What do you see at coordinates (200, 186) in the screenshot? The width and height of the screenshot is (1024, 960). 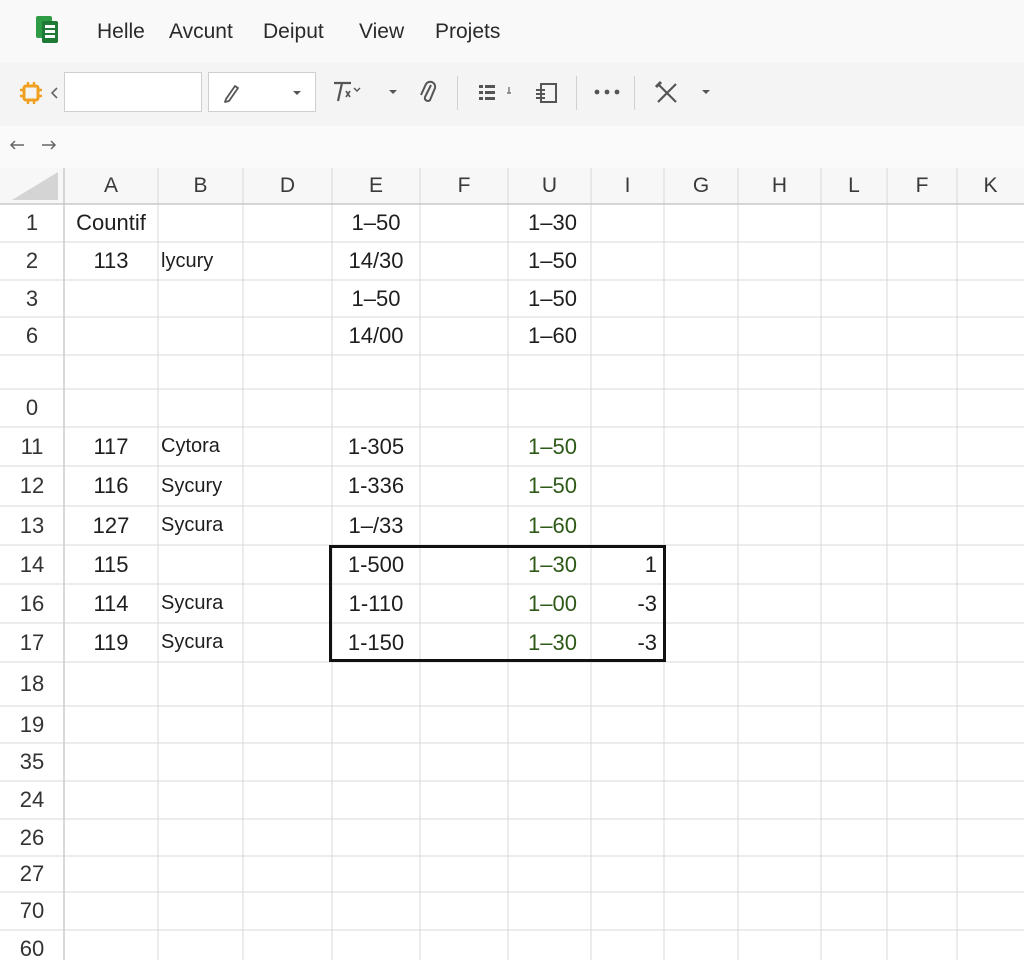 I see `column-header: B` at bounding box center [200, 186].